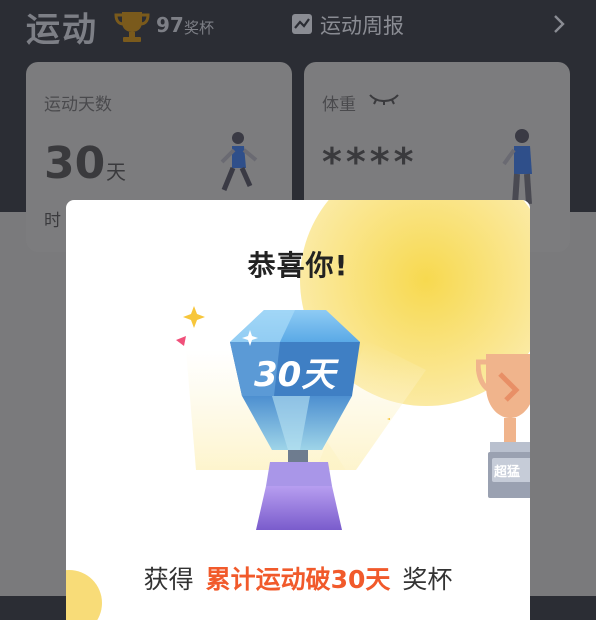 This screenshot has height=620, width=596. I want to click on weight-label: 体重, so click(339, 105).